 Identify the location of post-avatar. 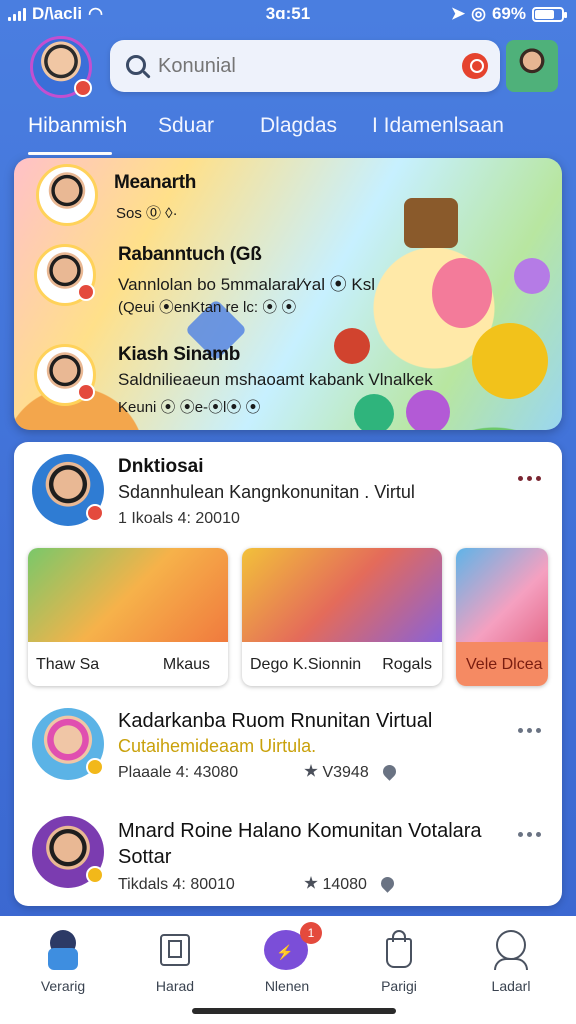
(68, 490).